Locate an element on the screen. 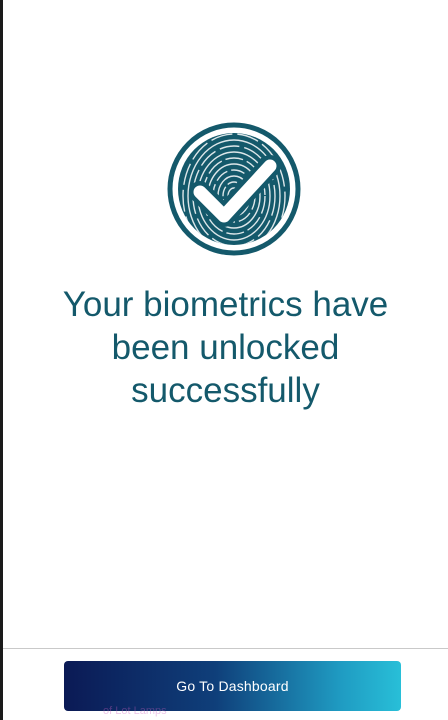  go-to-dashboard-label: Go To Dashboard is located at coordinates (232, 686).